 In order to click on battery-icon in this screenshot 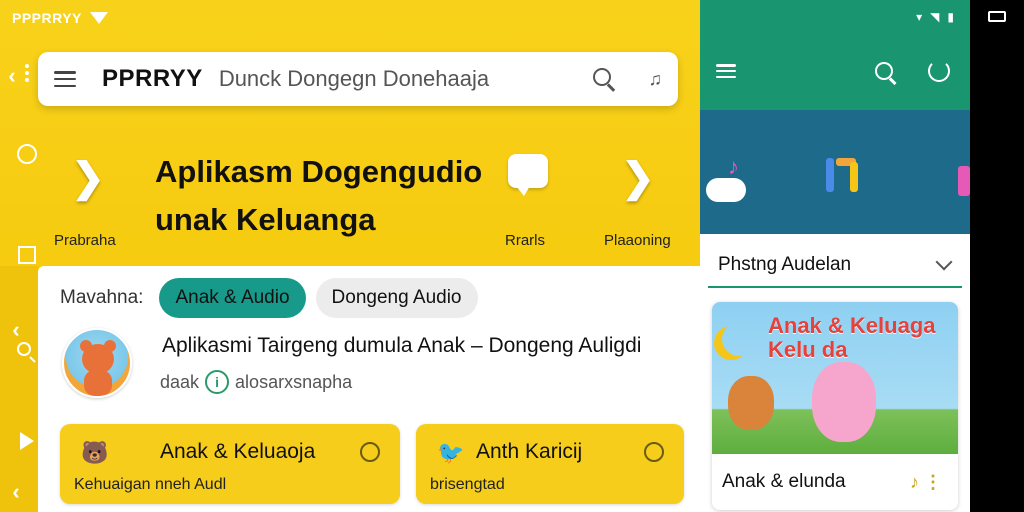, I will do `click(997, 16)`.